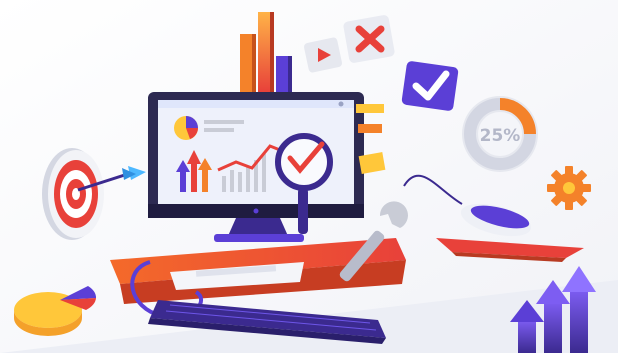  I want to click on donut-chart-icon: 25%, so click(500, 134).